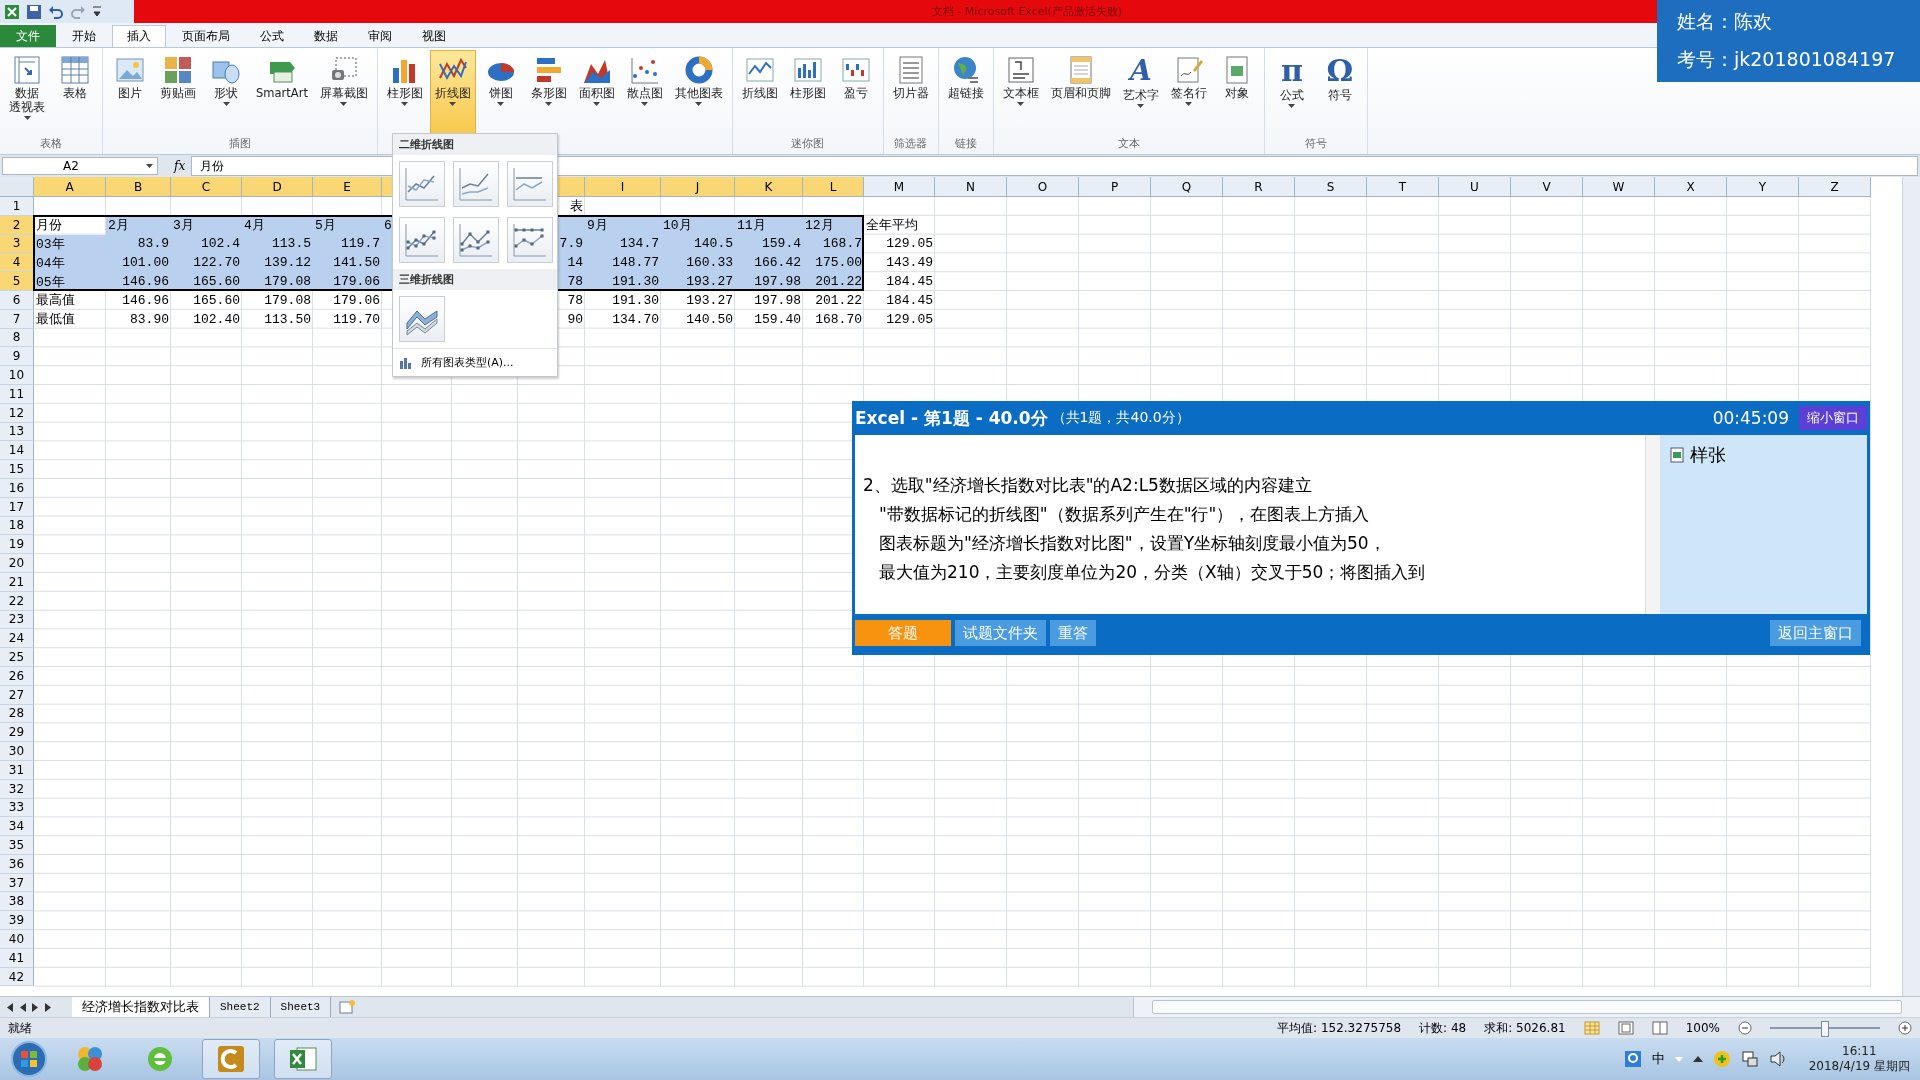 This screenshot has height=1080, width=1920. What do you see at coordinates (17, 545) in the screenshot?
I see `row-header: 19` at bounding box center [17, 545].